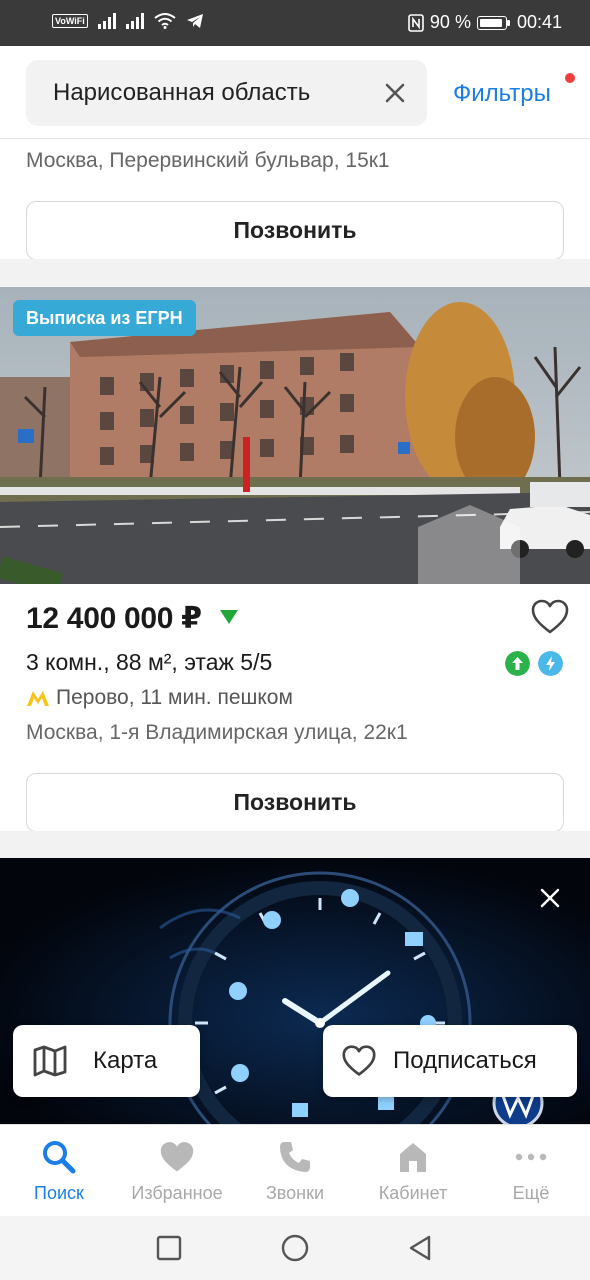  What do you see at coordinates (550, 617) in the screenshot?
I see `favorite-heart-icon` at bounding box center [550, 617].